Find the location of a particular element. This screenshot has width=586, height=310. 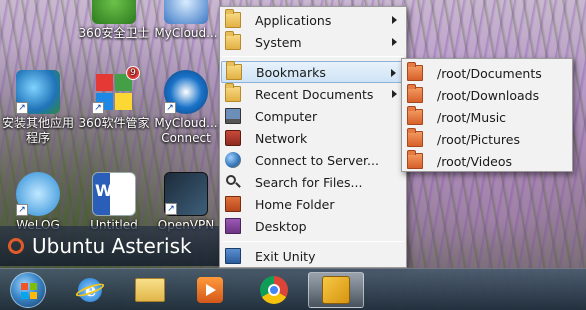

menu-item-recent-documents: Recent Documents is located at coordinates (313, 94).